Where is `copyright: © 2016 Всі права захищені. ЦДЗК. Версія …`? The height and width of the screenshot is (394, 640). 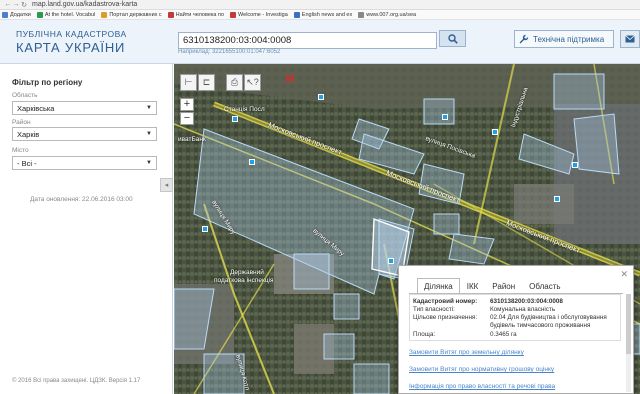
copyright: © 2016 Всі права захищені. ЦДЗК. Версія … is located at coordinates (76, 381).